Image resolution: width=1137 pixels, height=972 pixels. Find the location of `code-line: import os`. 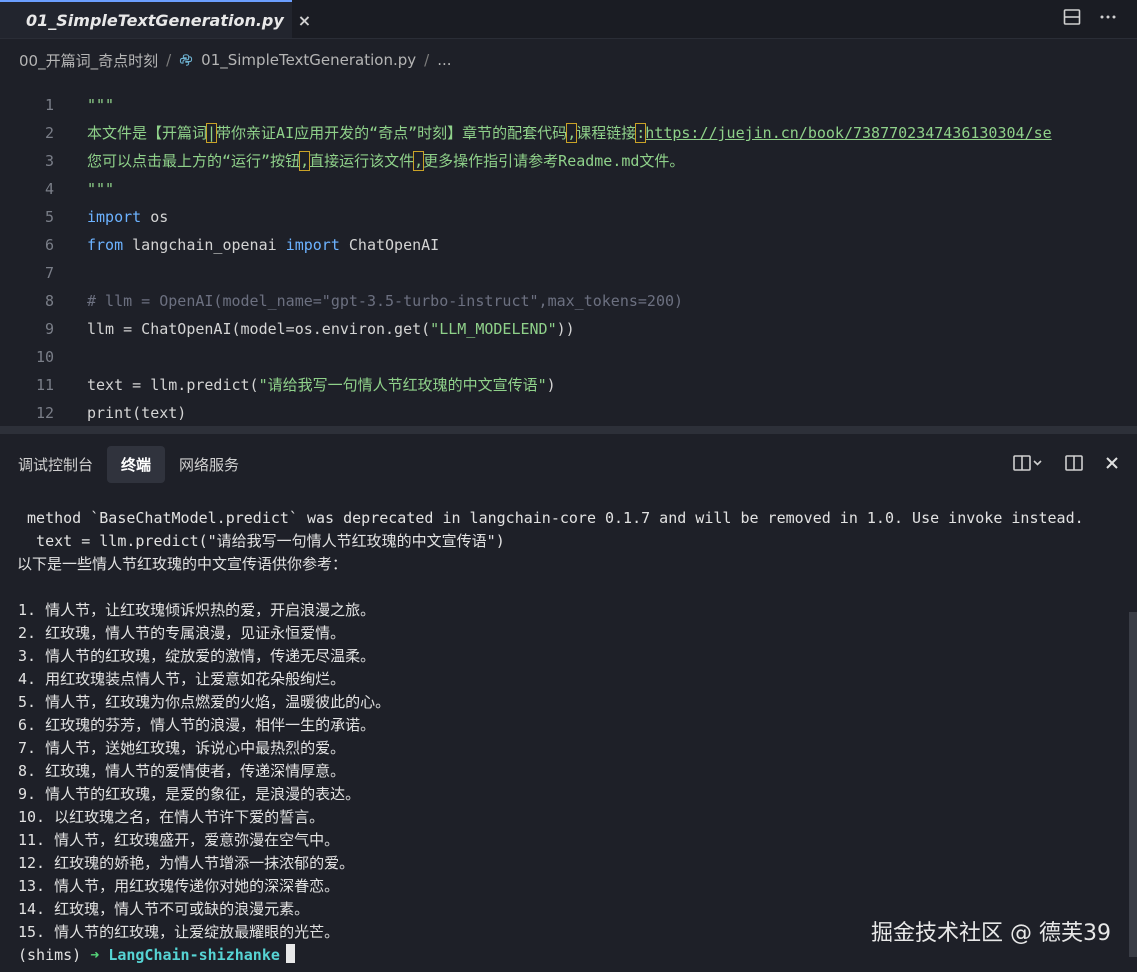

code-line: import os is located at coordinates (128, 217).